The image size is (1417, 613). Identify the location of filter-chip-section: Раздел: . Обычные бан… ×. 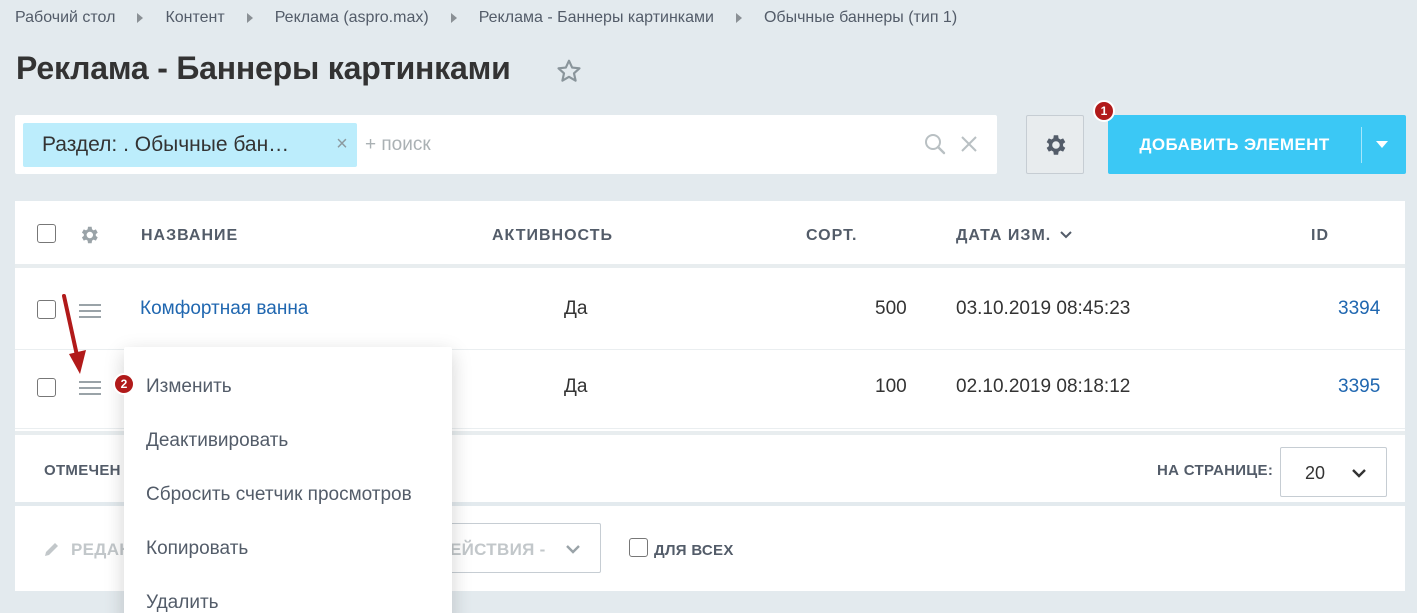
(190, 145).